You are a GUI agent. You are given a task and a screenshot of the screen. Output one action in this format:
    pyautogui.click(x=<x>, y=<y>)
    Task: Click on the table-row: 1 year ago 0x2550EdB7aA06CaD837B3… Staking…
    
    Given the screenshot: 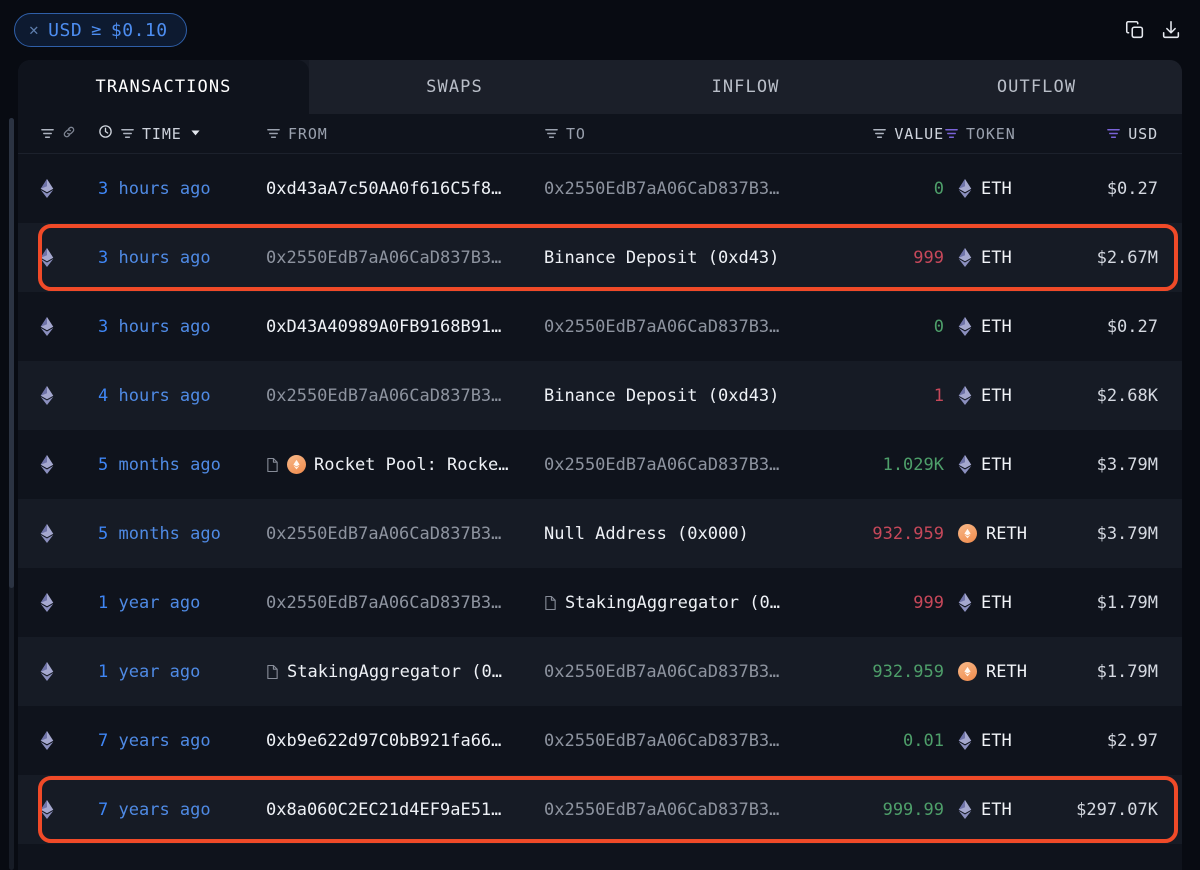 What is the action you would take?
    pyautogui.click(x=600, y=602)
    